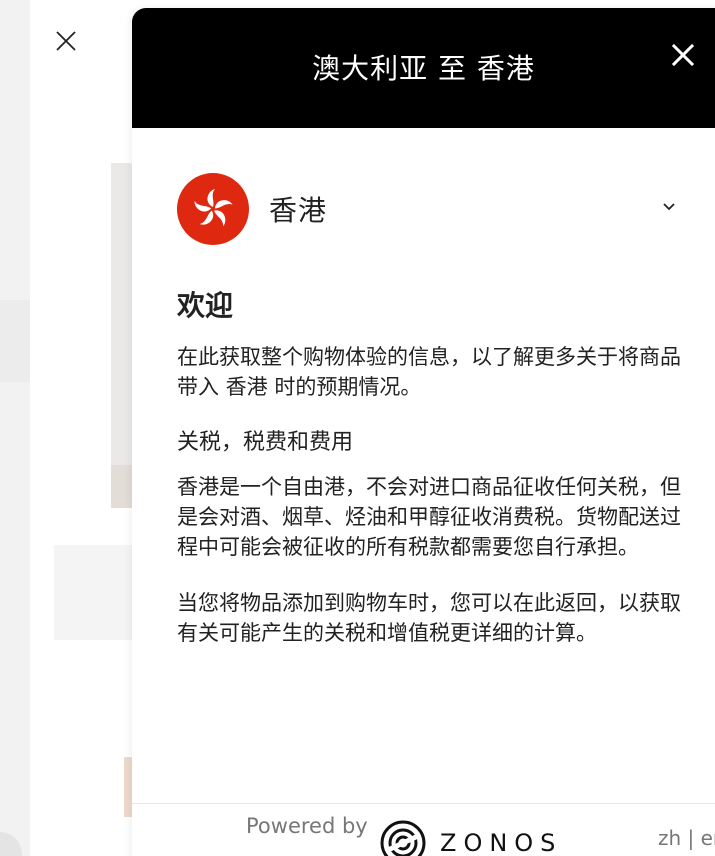 The width and height of the screenshot is (715, 856). I want to click on background-block, so click(15, 341).